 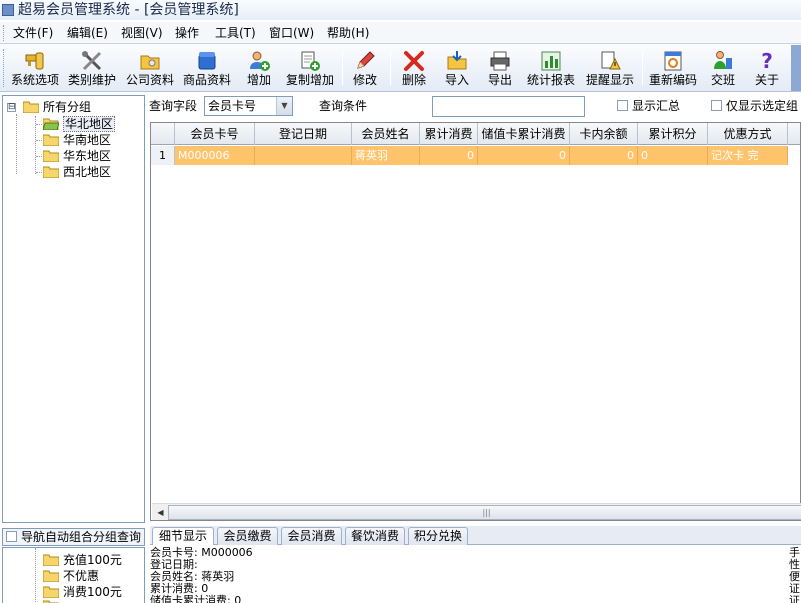 I want to click on tree-root-label: 所有分组, so click(x=67, y=107).